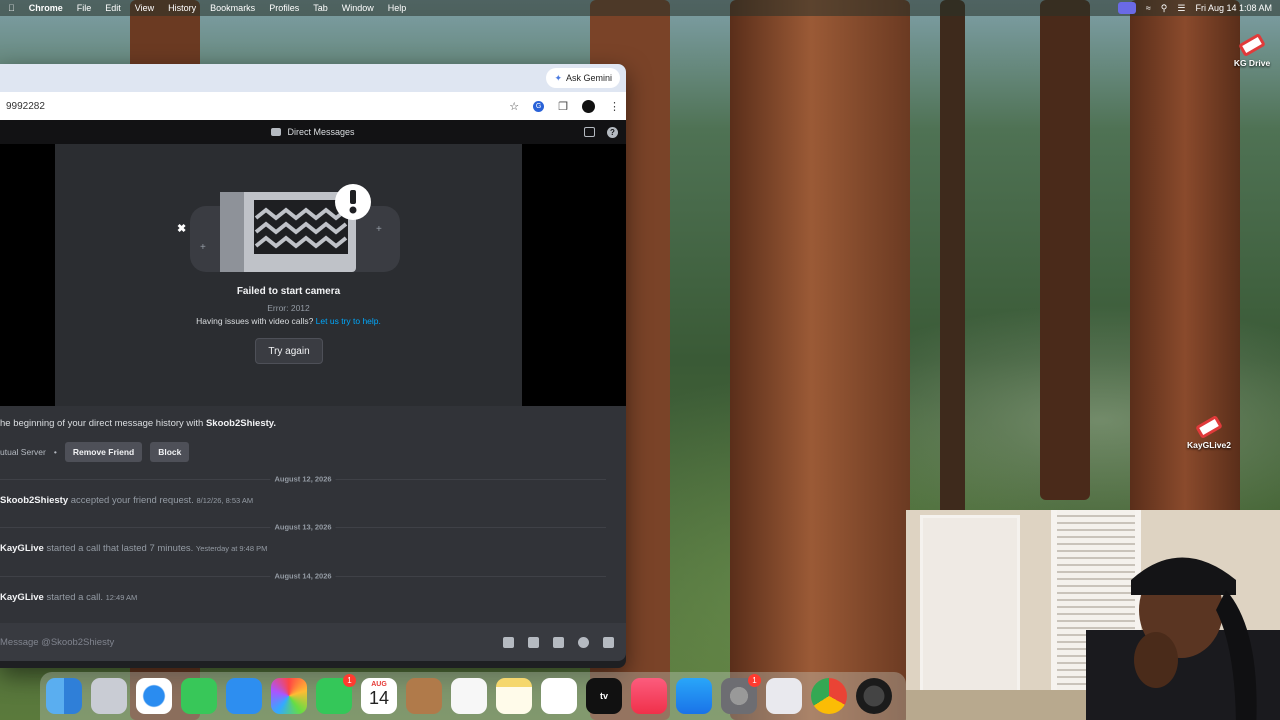 This screenshot has height=720, width=1280. I want to click on screen-mirror-icon, so click(1126, 8).